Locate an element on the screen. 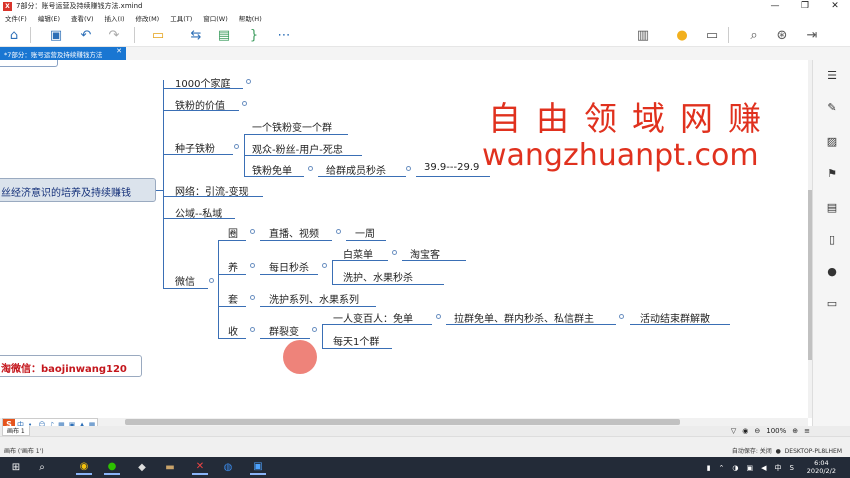  app-icon: ◍ is located at coordinates (228, 467).